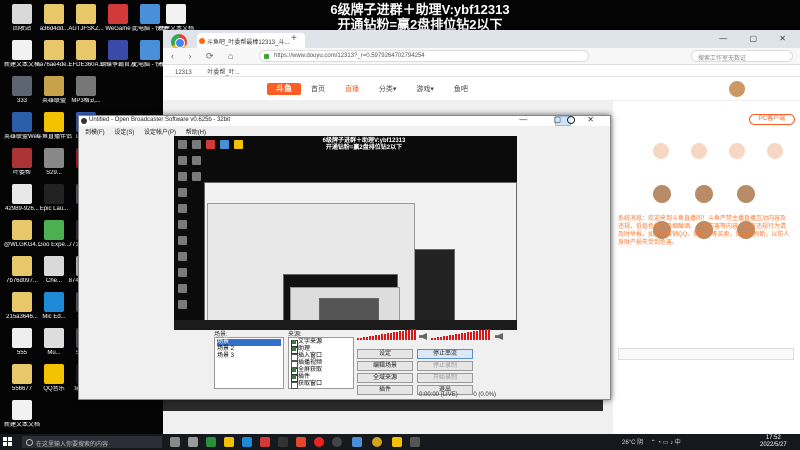 This screenshot has width=800, height=450. Describe the element at coordinates (54, 126) in the screenshot. I see `desktop-icon: 斗鱼直播伴侣` at that location.